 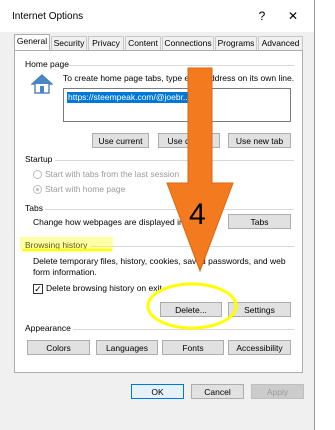 I want to click on browsing-history-highlight, so click(x=66, y=243).